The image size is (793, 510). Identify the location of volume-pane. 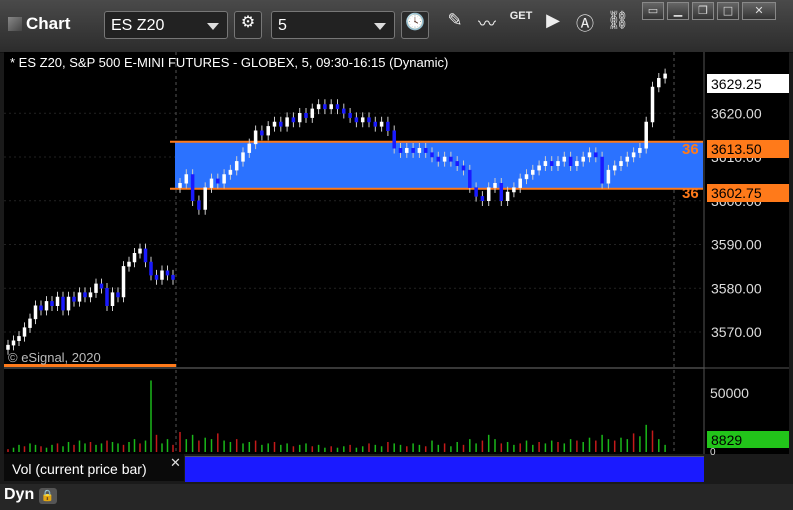
(354, 411).